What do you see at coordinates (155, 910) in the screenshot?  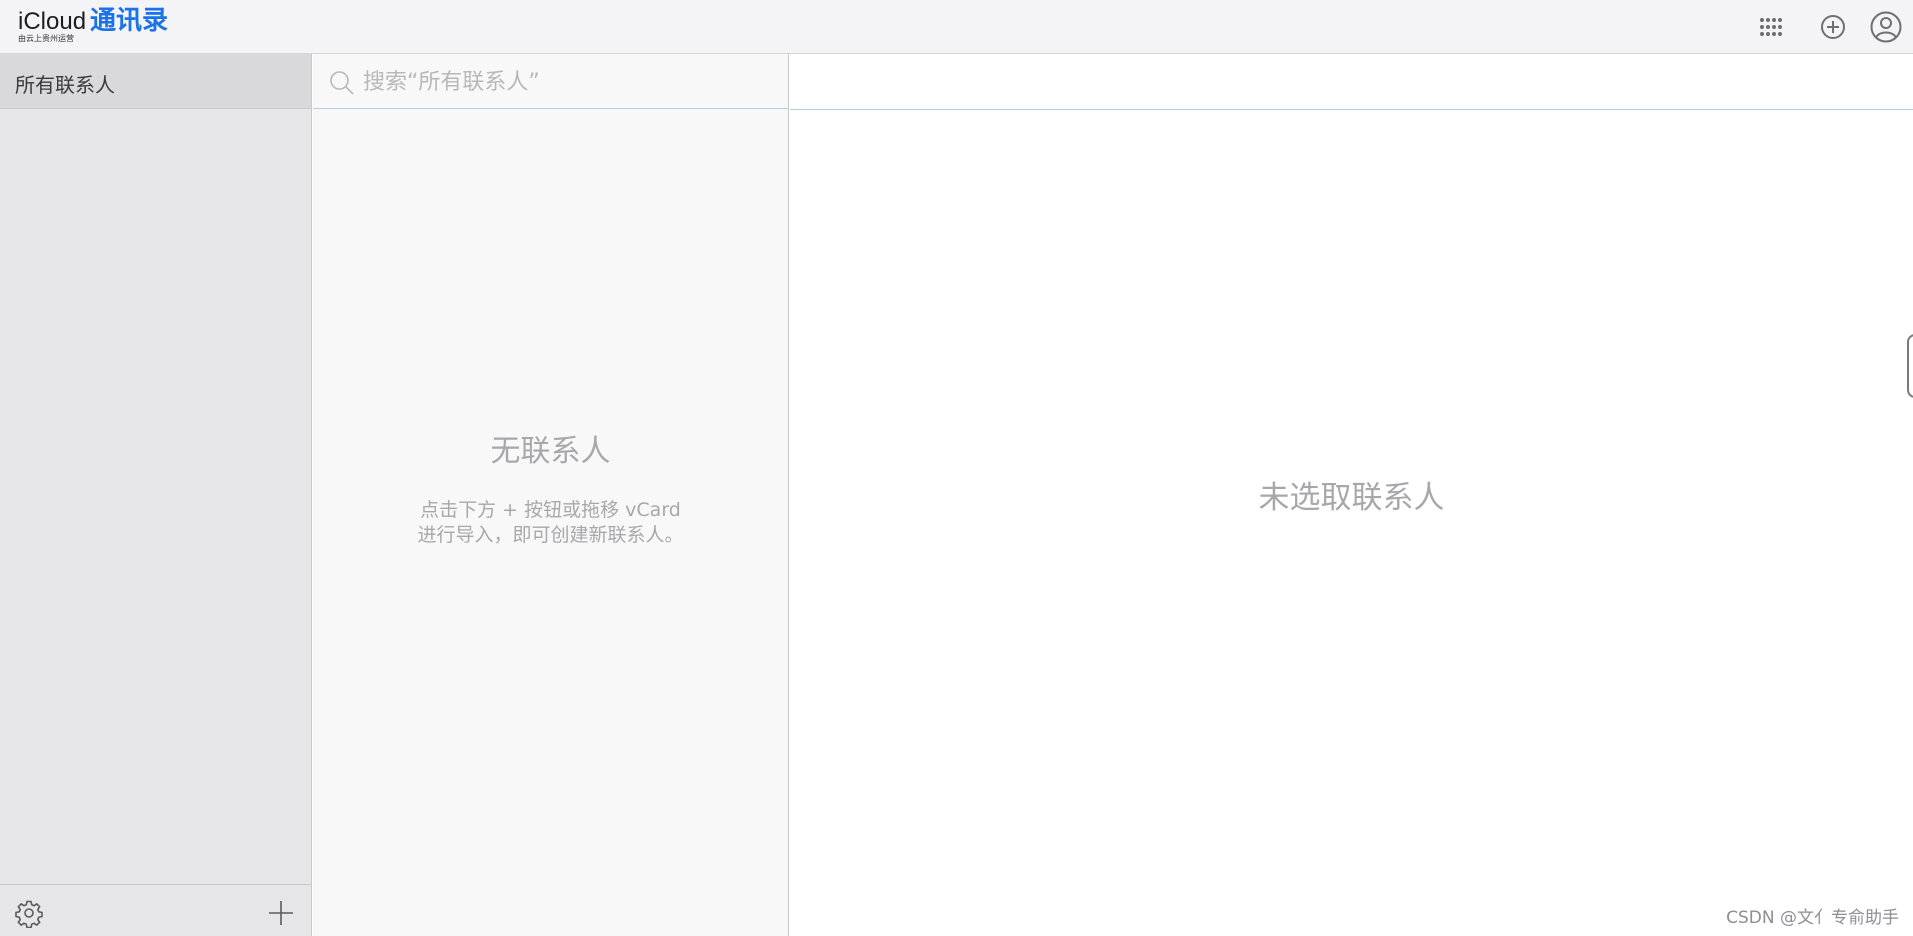 I see `sidebar-footer` at bounding box center [155, 910].